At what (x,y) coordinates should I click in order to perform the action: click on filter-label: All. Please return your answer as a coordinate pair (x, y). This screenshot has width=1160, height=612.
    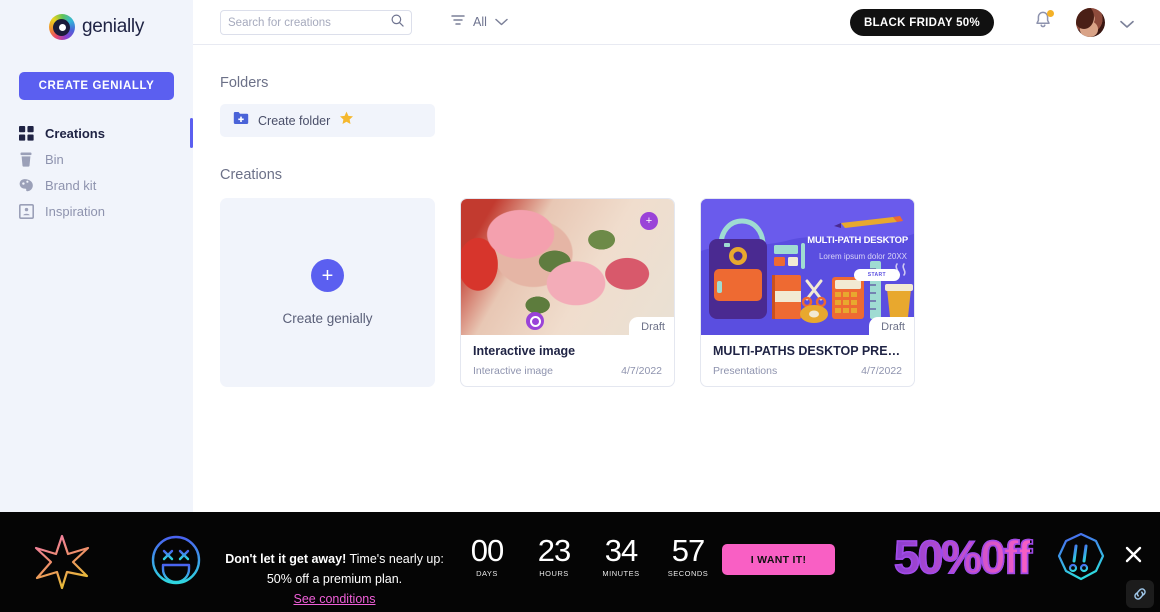
    Looking at the image, I should click on (480, 22).